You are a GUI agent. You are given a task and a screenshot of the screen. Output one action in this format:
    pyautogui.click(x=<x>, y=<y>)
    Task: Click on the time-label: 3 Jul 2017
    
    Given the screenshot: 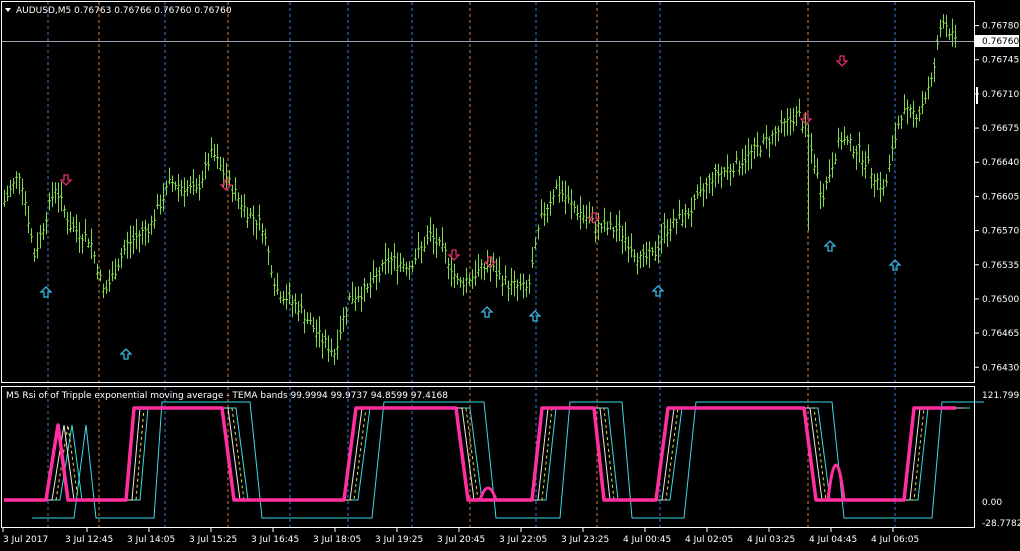 What is the action you would take?
    pyautogui.click(x=25, y=540)
    